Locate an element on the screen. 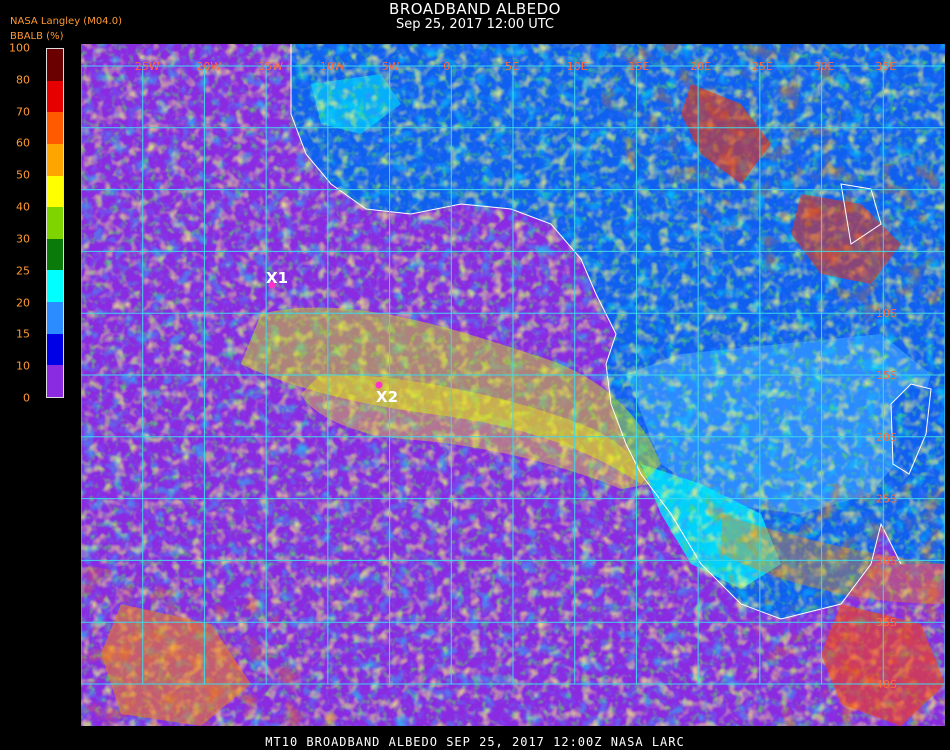  latitude-label: 40S is located at coordinates (886, 684).